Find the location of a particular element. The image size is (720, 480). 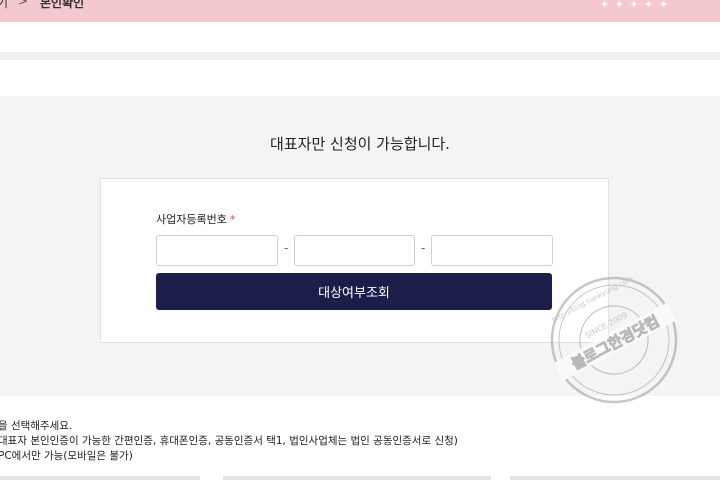

chevron-right-icon: > is located at coordinates (23, 4).